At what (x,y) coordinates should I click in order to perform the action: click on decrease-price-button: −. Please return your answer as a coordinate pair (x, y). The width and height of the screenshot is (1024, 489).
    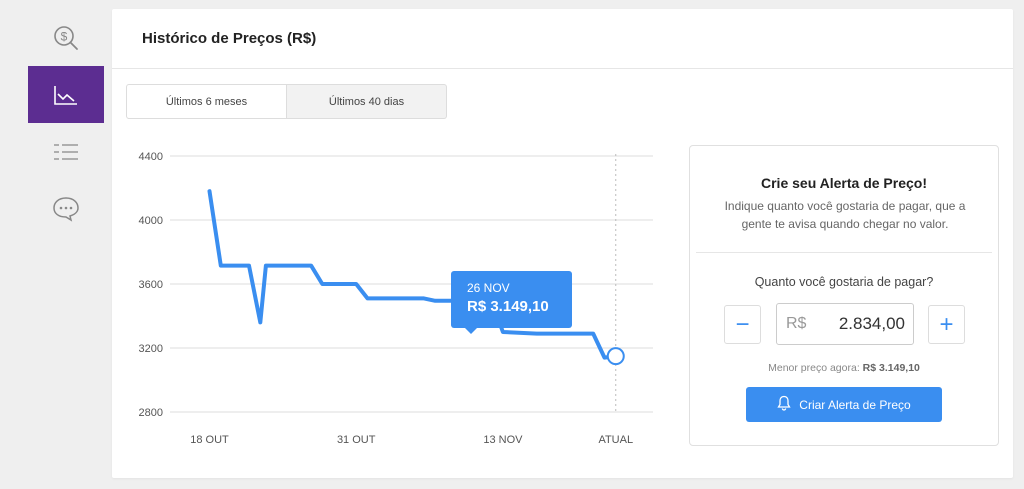
    Looking at the image, I should click on (742, 324).